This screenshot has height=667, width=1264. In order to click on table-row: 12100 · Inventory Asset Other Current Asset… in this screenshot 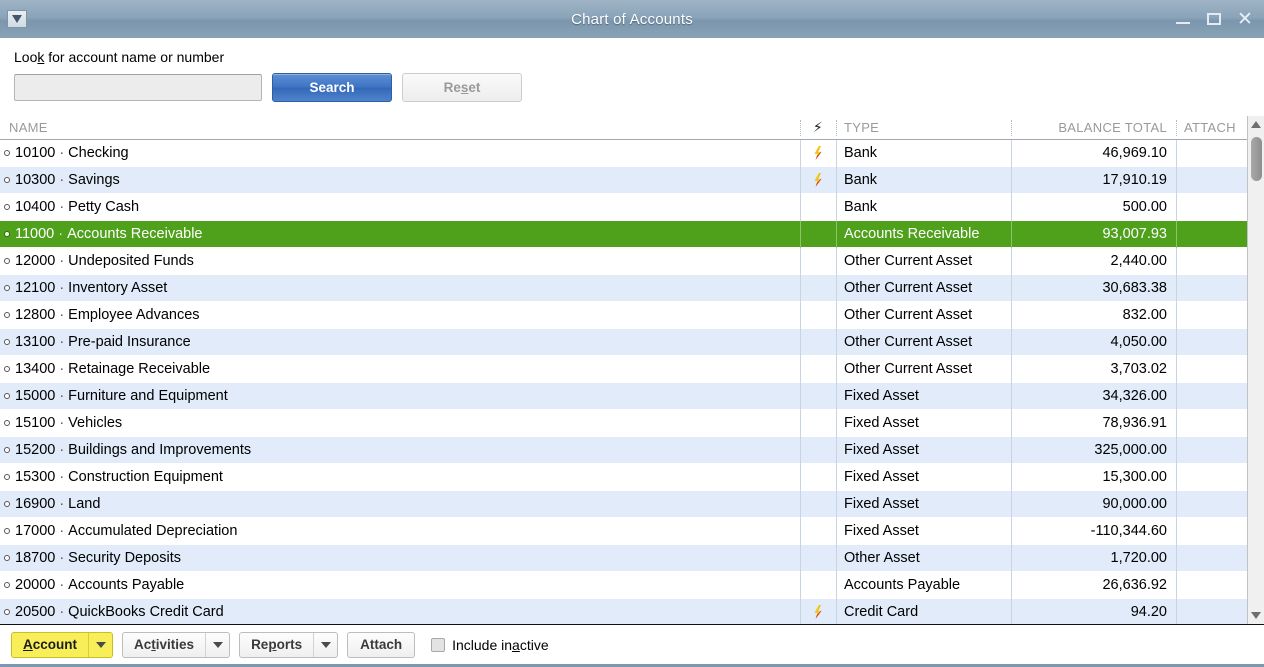, I will do `click(623, 288)`.